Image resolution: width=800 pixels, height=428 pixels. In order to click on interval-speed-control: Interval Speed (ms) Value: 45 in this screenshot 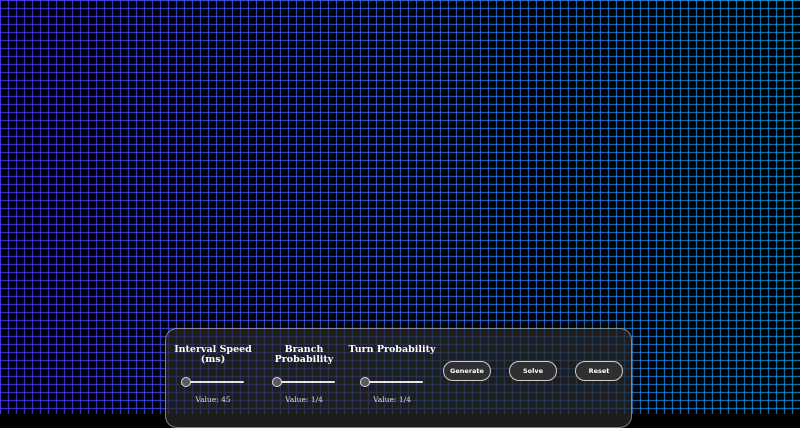, I will do `click(213, 374)`.